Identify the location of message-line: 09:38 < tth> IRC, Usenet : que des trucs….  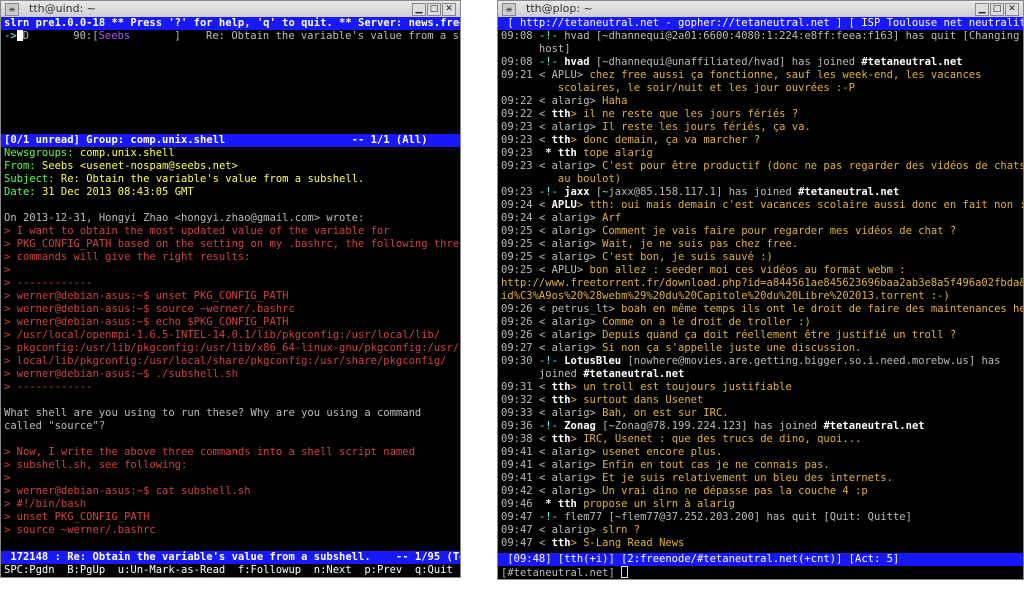
(760, 439).